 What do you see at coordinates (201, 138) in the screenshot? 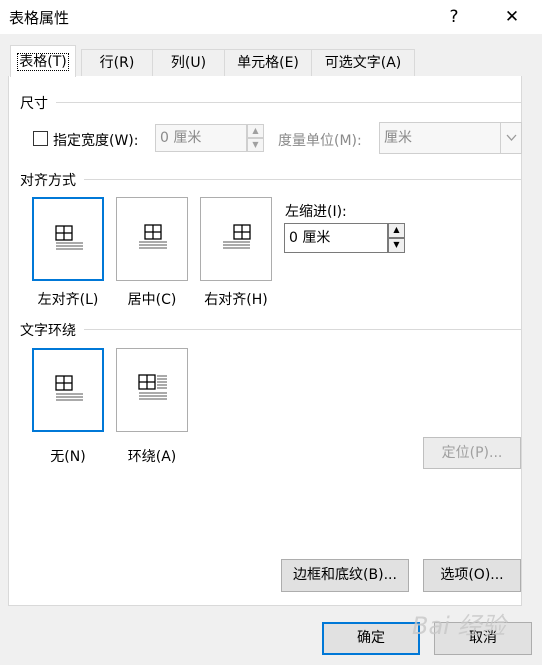
I see `preferred-width-field: 0 厘米` at bounding box center [201, 138].